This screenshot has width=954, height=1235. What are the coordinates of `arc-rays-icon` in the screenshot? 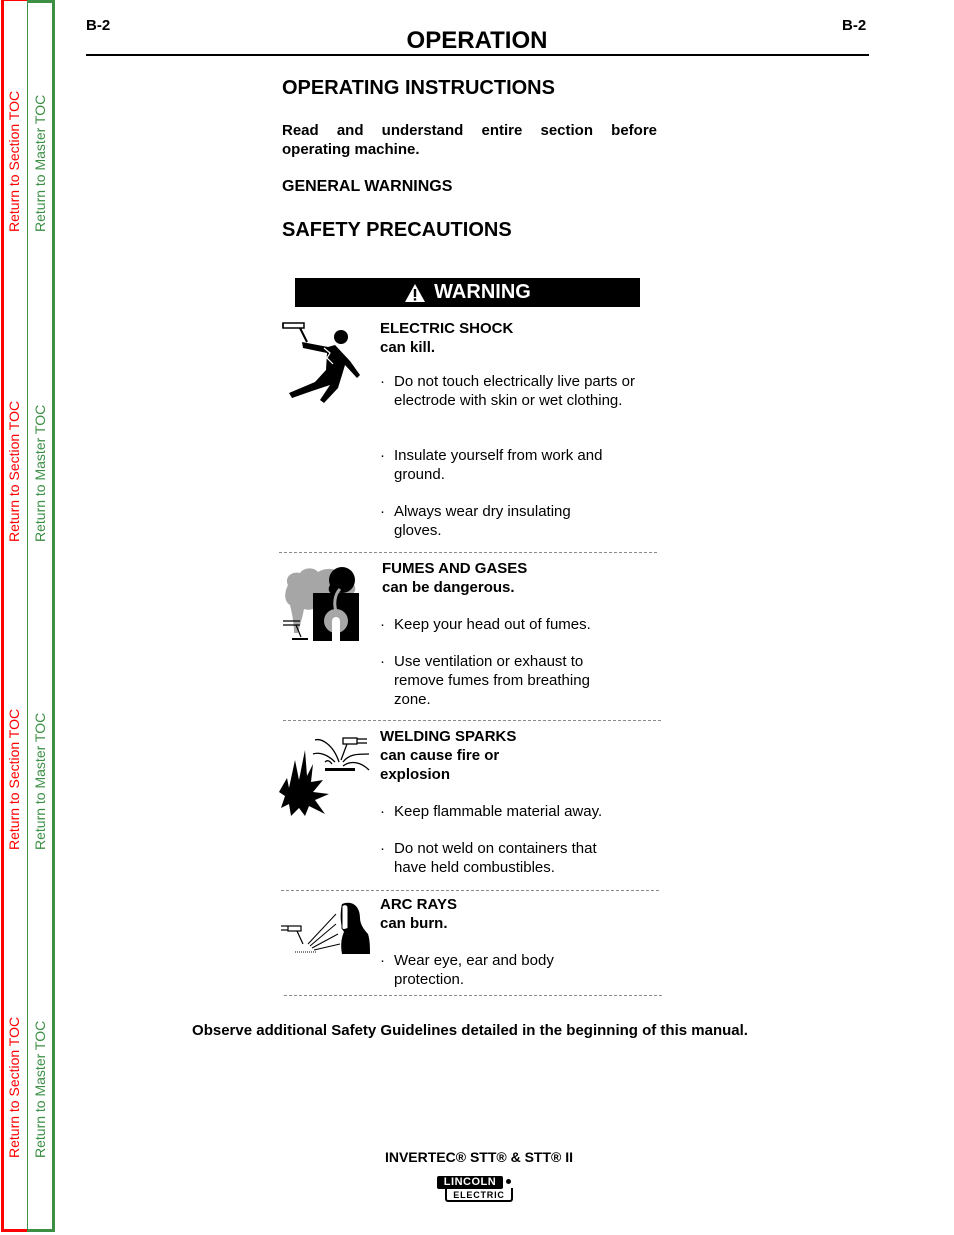 It's located at (326, 928).